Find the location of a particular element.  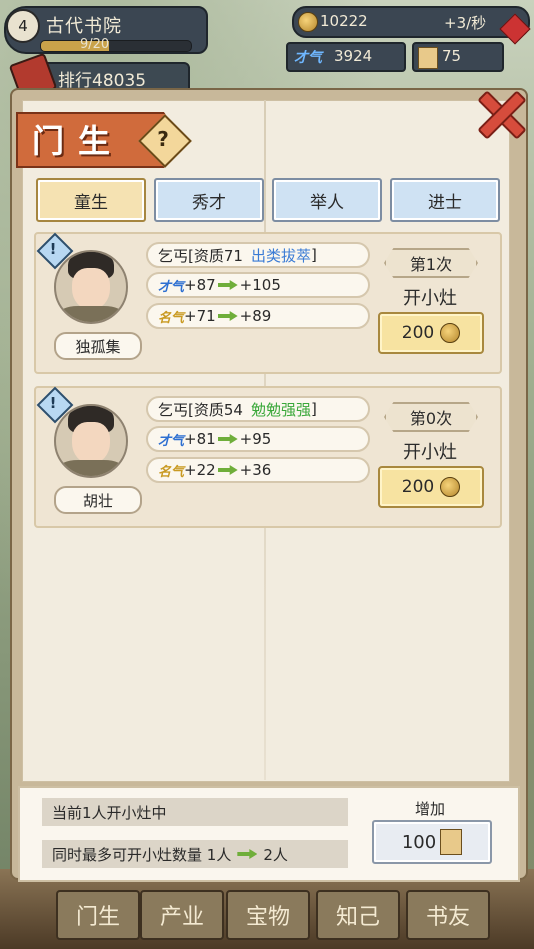

add-cost: 100 is located at coordinates (419, 842).